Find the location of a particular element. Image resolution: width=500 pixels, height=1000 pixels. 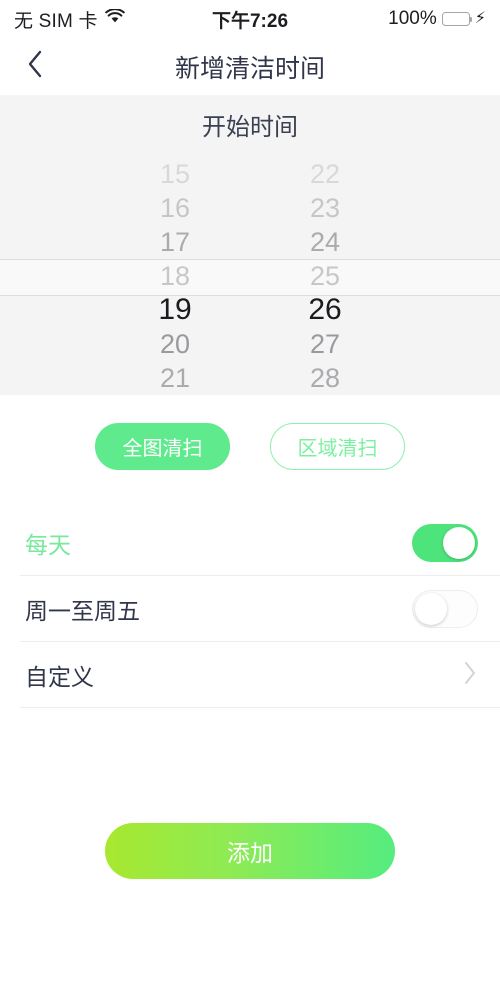

mode-option-area-clean: 区域清扫 is located at coordinates (337, 446).